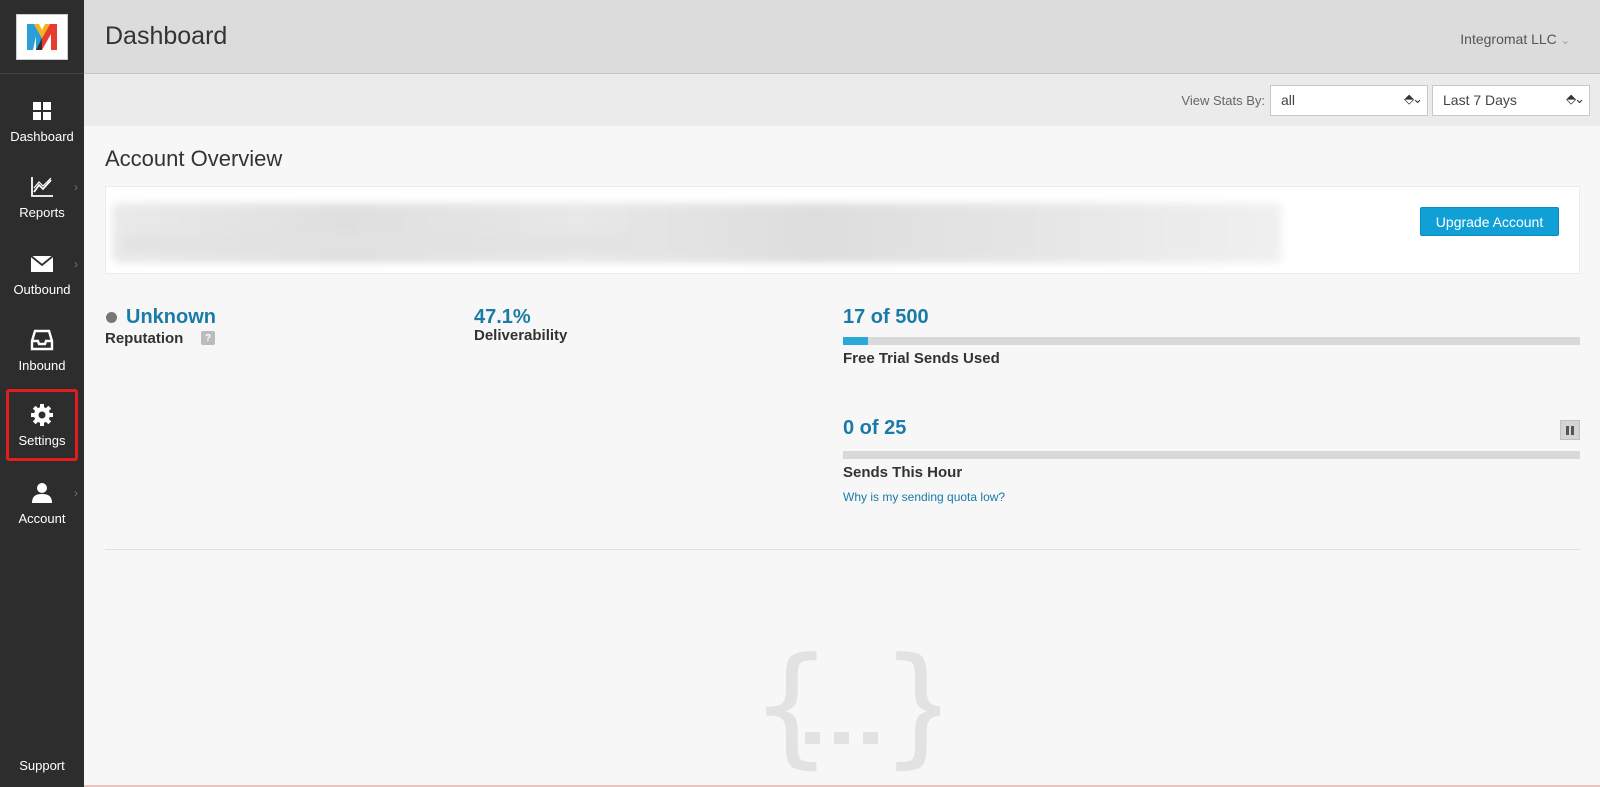  What do you see at coordinates (1211, 341) in the screenshot?
I see `trial-sends-progress` at bounding box center [1211, 341].